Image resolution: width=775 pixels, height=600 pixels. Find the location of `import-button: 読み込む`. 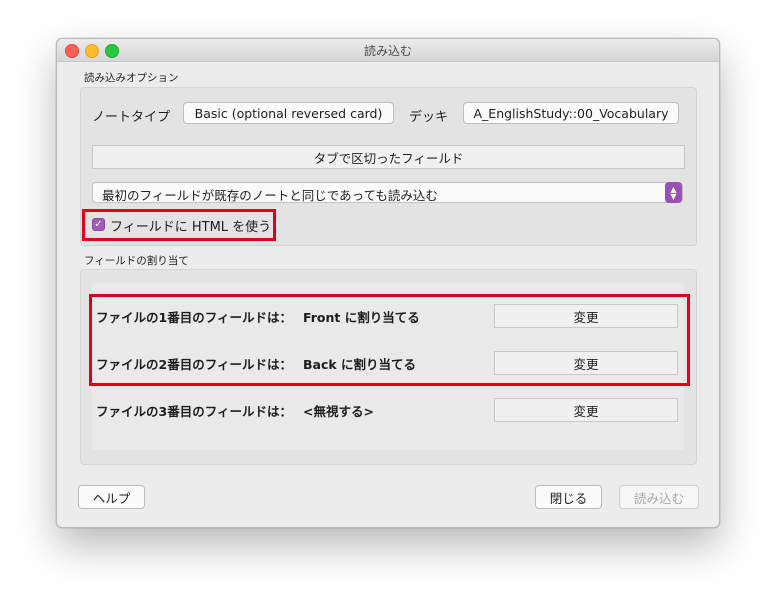

import-button: 読み込む is located at coordinates (659, 497).